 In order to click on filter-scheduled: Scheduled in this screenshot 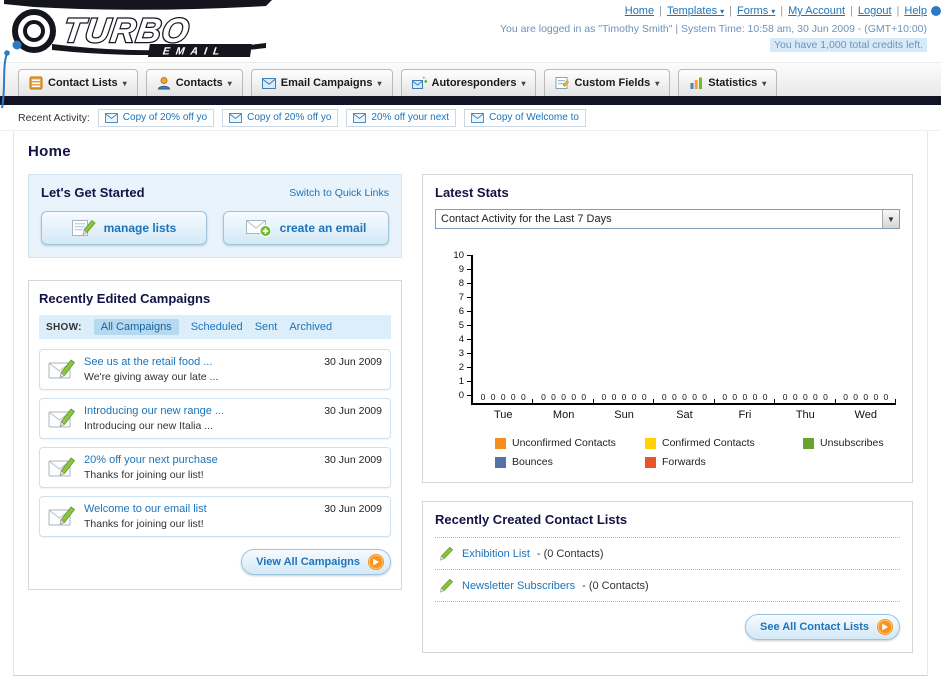, I will do `click(217, 327)`.